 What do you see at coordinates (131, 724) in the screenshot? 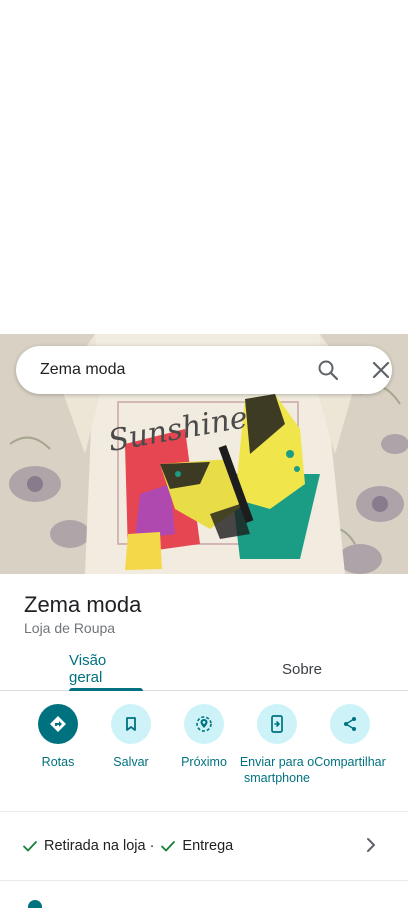
I see `bookmark-icon` at bounding box center [131, 724].